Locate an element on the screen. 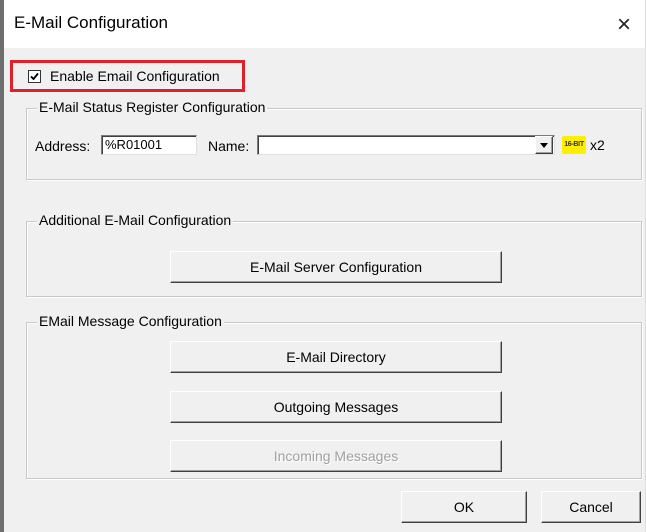 The image size is (646, 532). window-title: E-Mail Configuration is located at coordinates (91, 22).